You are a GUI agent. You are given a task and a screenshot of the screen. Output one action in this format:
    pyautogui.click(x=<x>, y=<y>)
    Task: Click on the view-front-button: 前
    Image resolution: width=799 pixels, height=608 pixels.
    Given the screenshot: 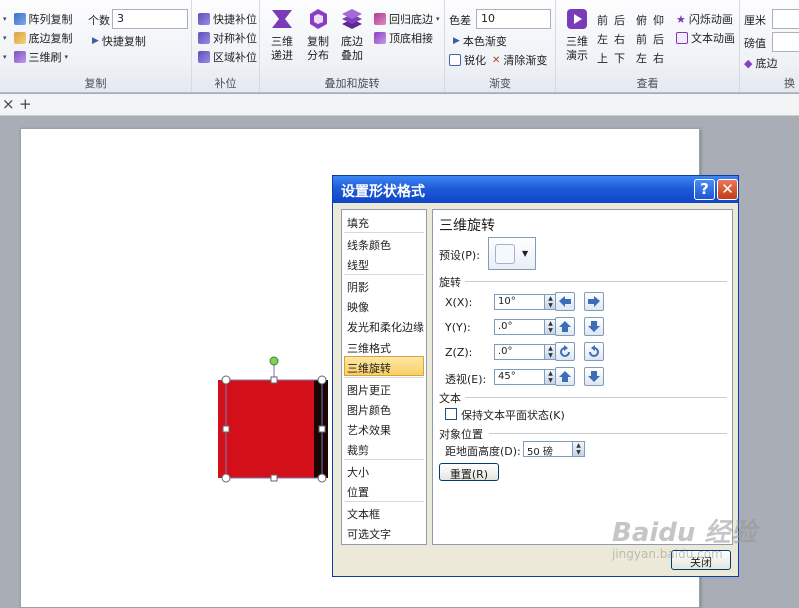 What is the action you would take?
    pyautogui.click(x=602, y=20)
    